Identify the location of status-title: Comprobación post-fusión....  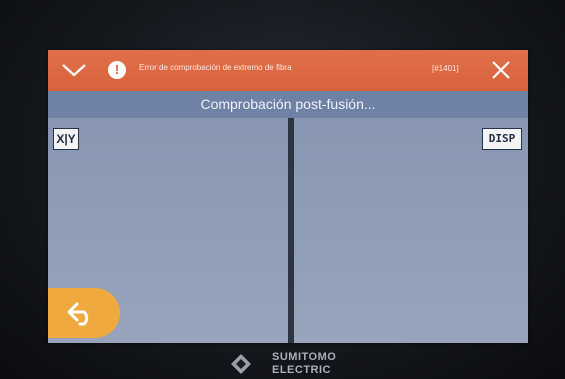
(288, 104).